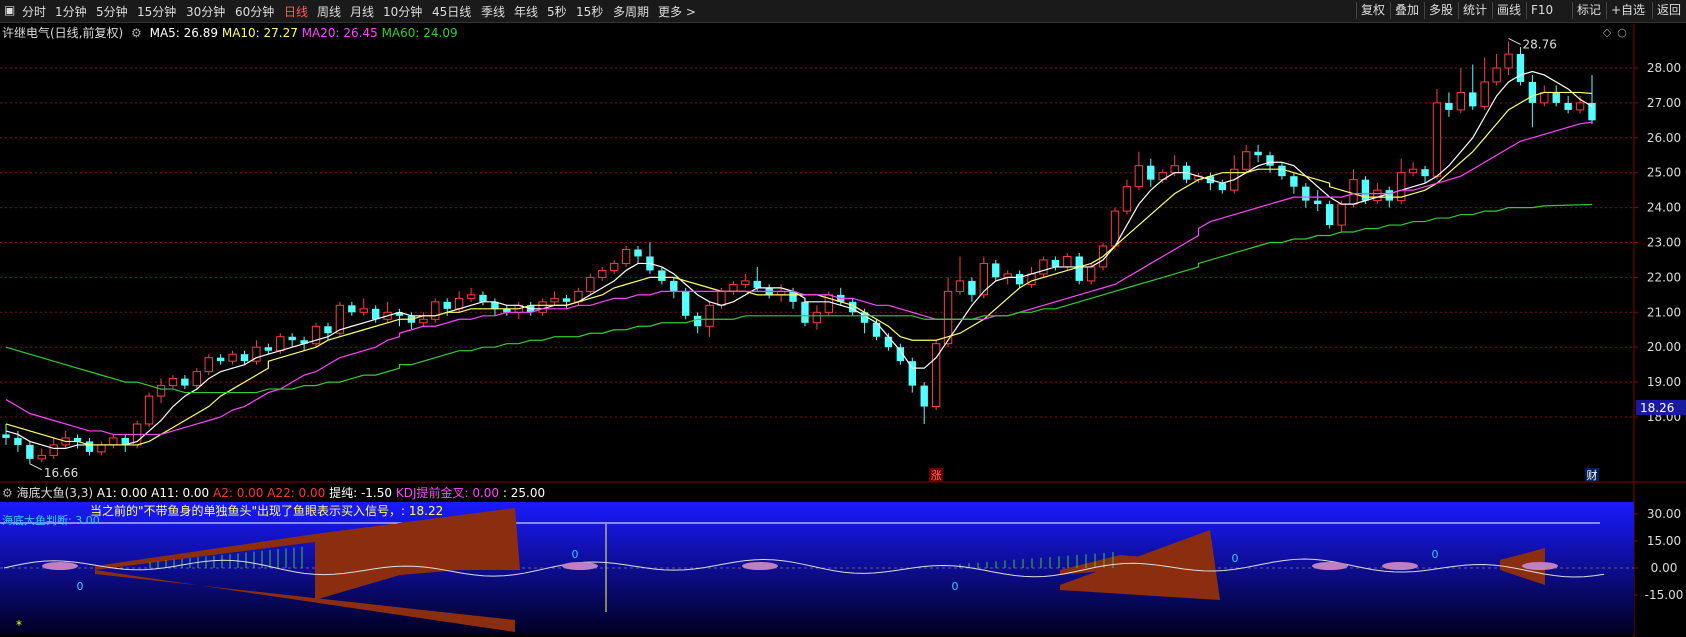 This screenshot has height=637, width=1686. Describe the element at coordinates (61, 473) in the screenshot. I see `low-label: 16.66` at that location.